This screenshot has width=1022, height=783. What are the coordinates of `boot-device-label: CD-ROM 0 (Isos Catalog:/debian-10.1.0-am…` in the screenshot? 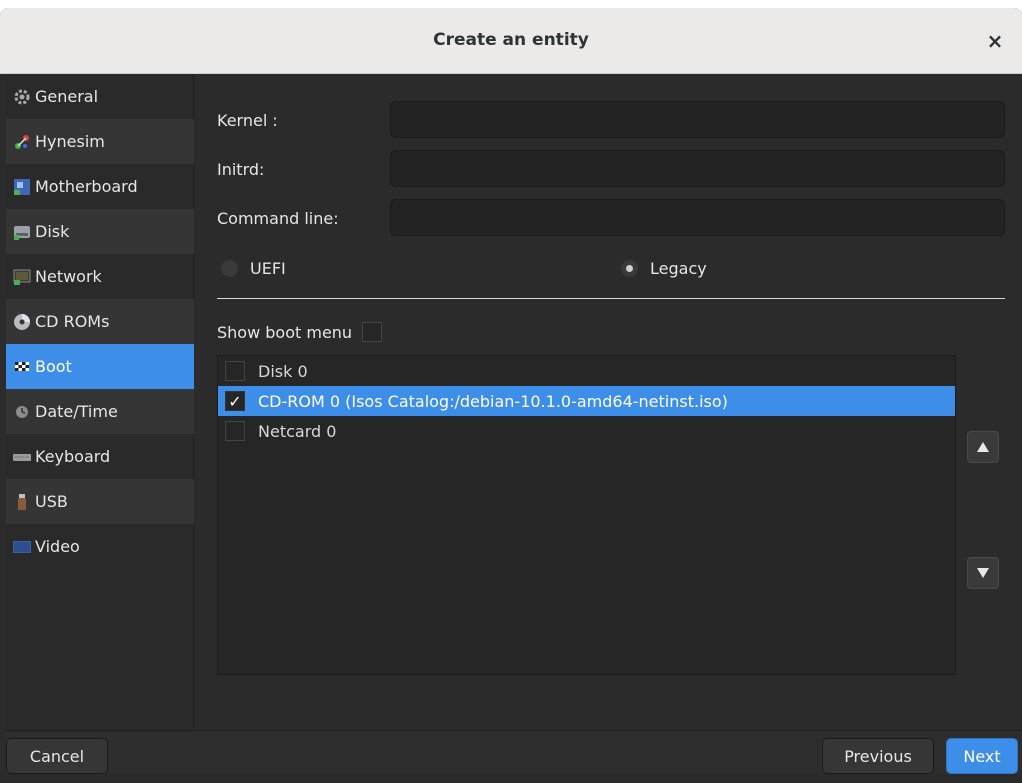 It's located at (493, 401).